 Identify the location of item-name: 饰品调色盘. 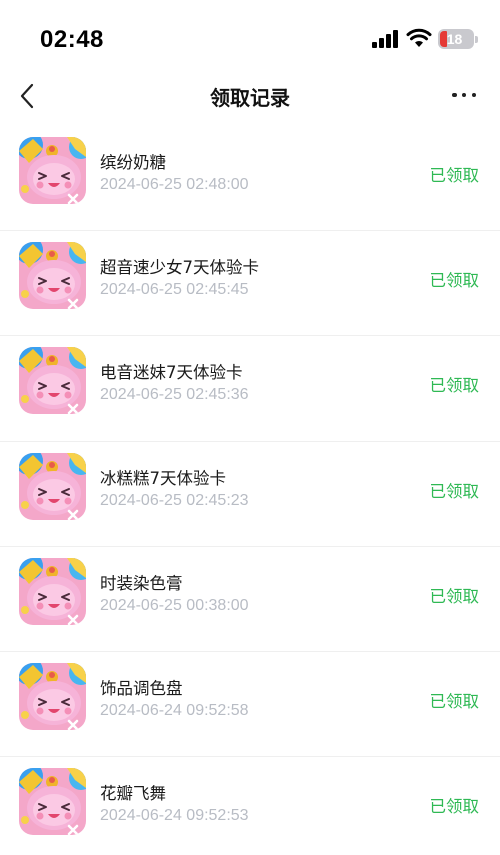
(141, 688).